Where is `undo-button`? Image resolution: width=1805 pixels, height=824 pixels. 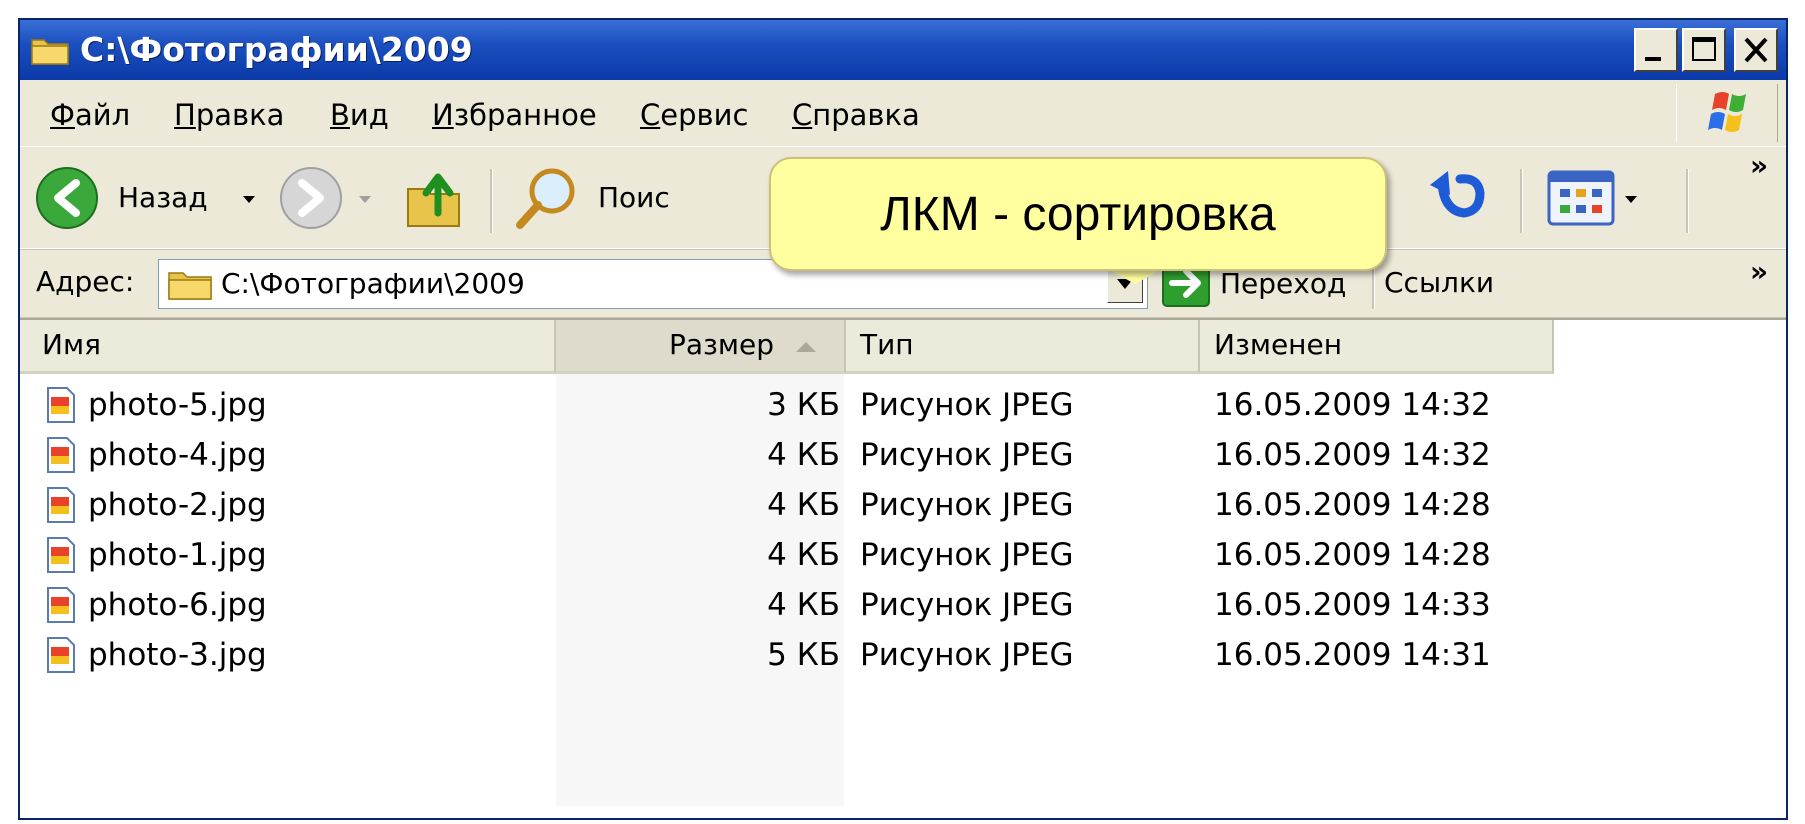 undo-button is located at coordinates (1457, 198).